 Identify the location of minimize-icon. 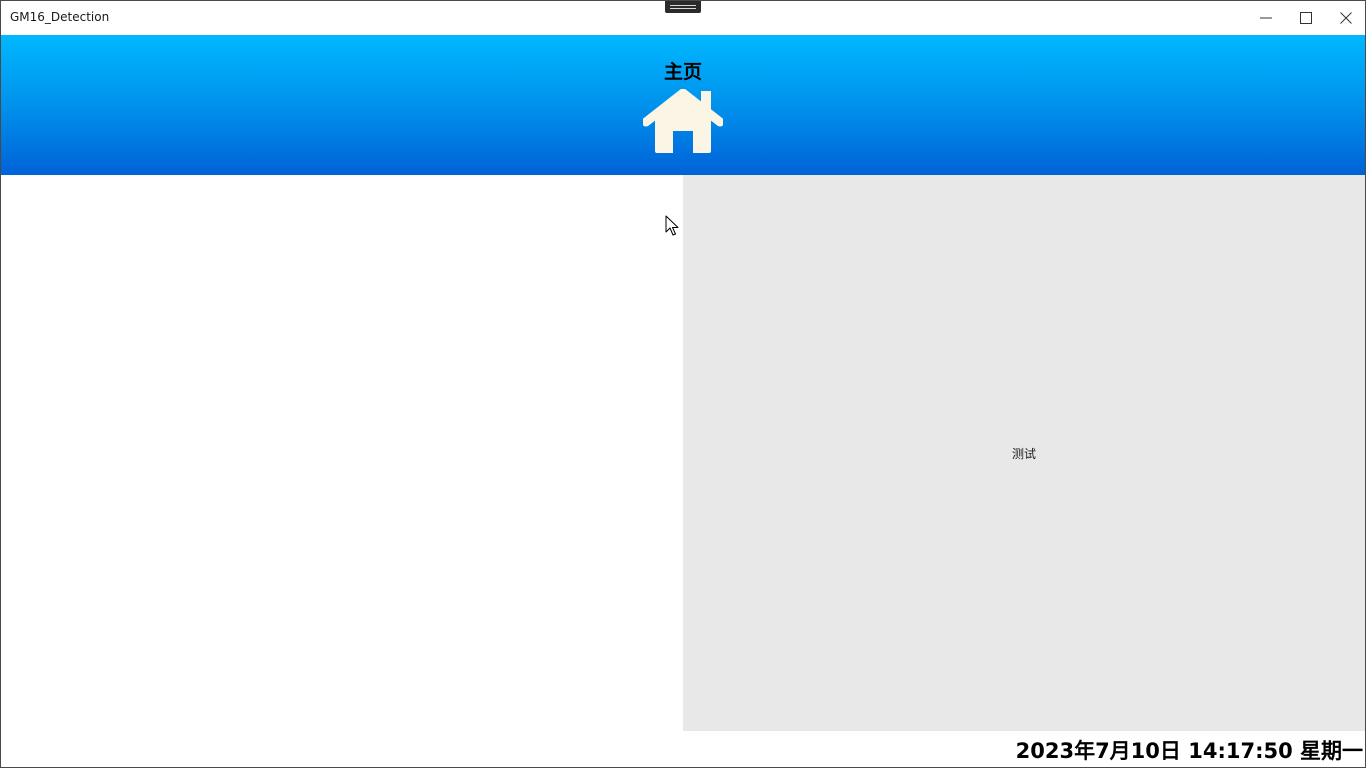
(1266, 18).